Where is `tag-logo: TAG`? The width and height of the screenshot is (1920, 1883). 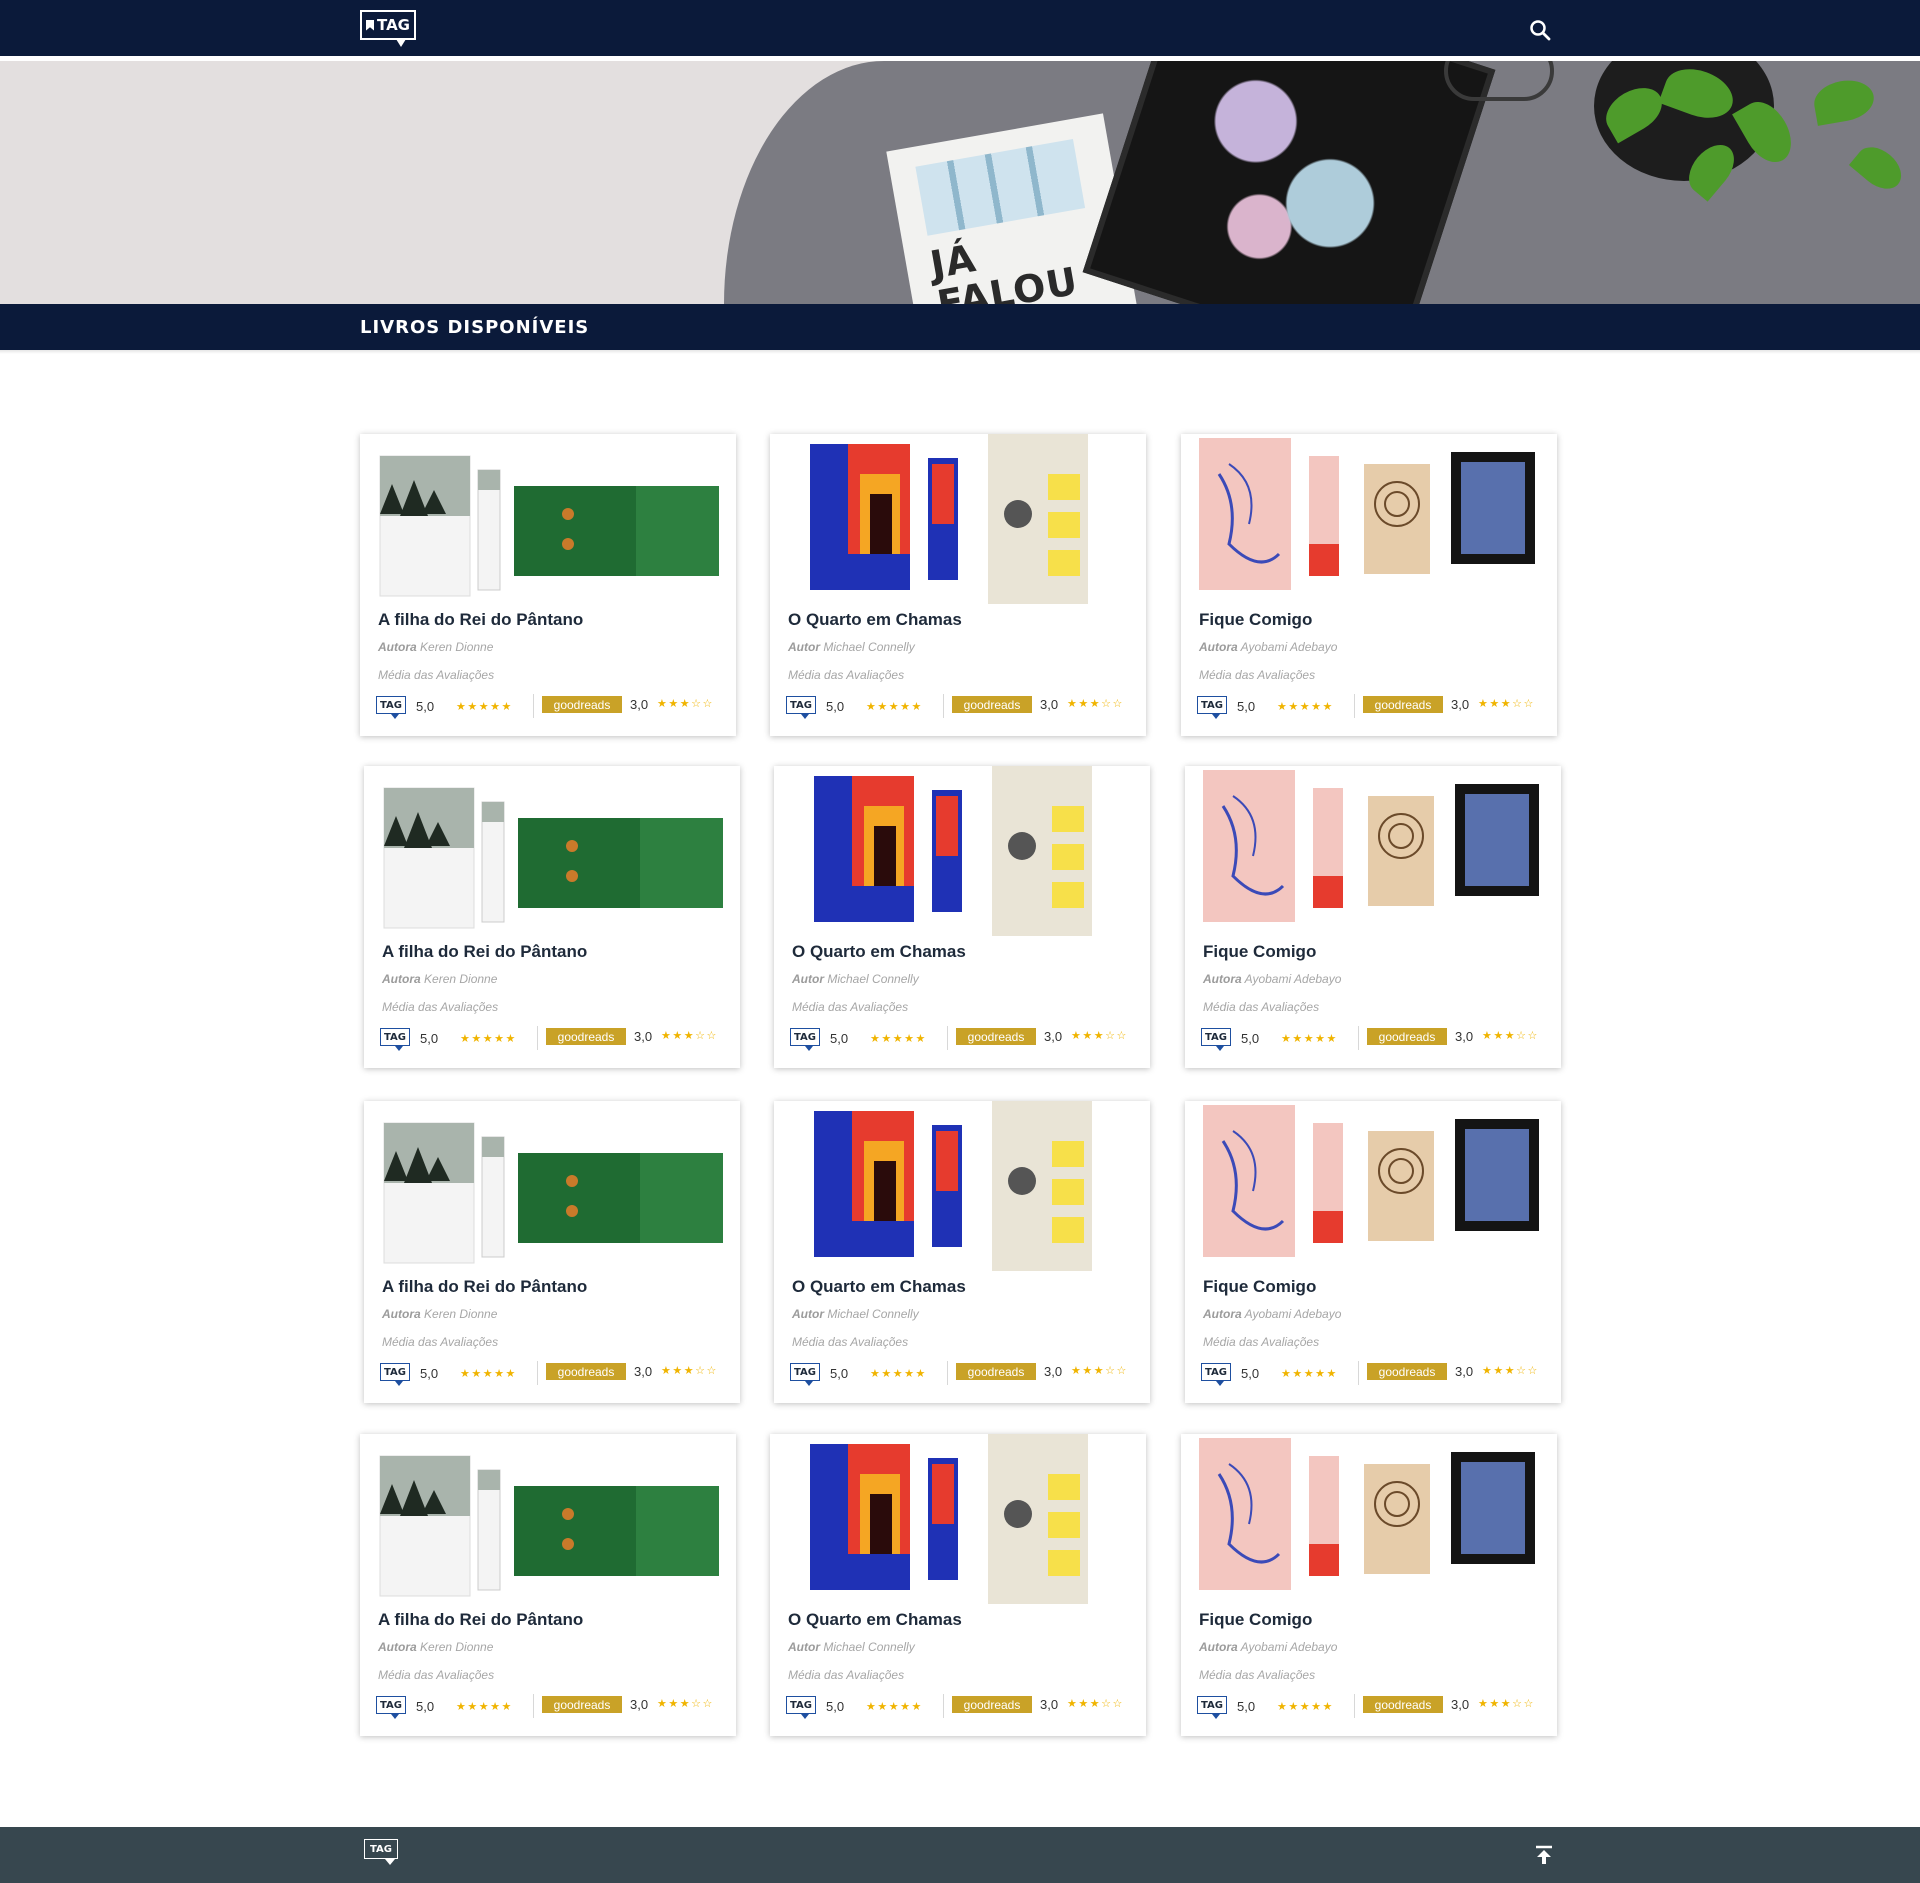 tag-logo: TAG is located at coordinates (388, 28).